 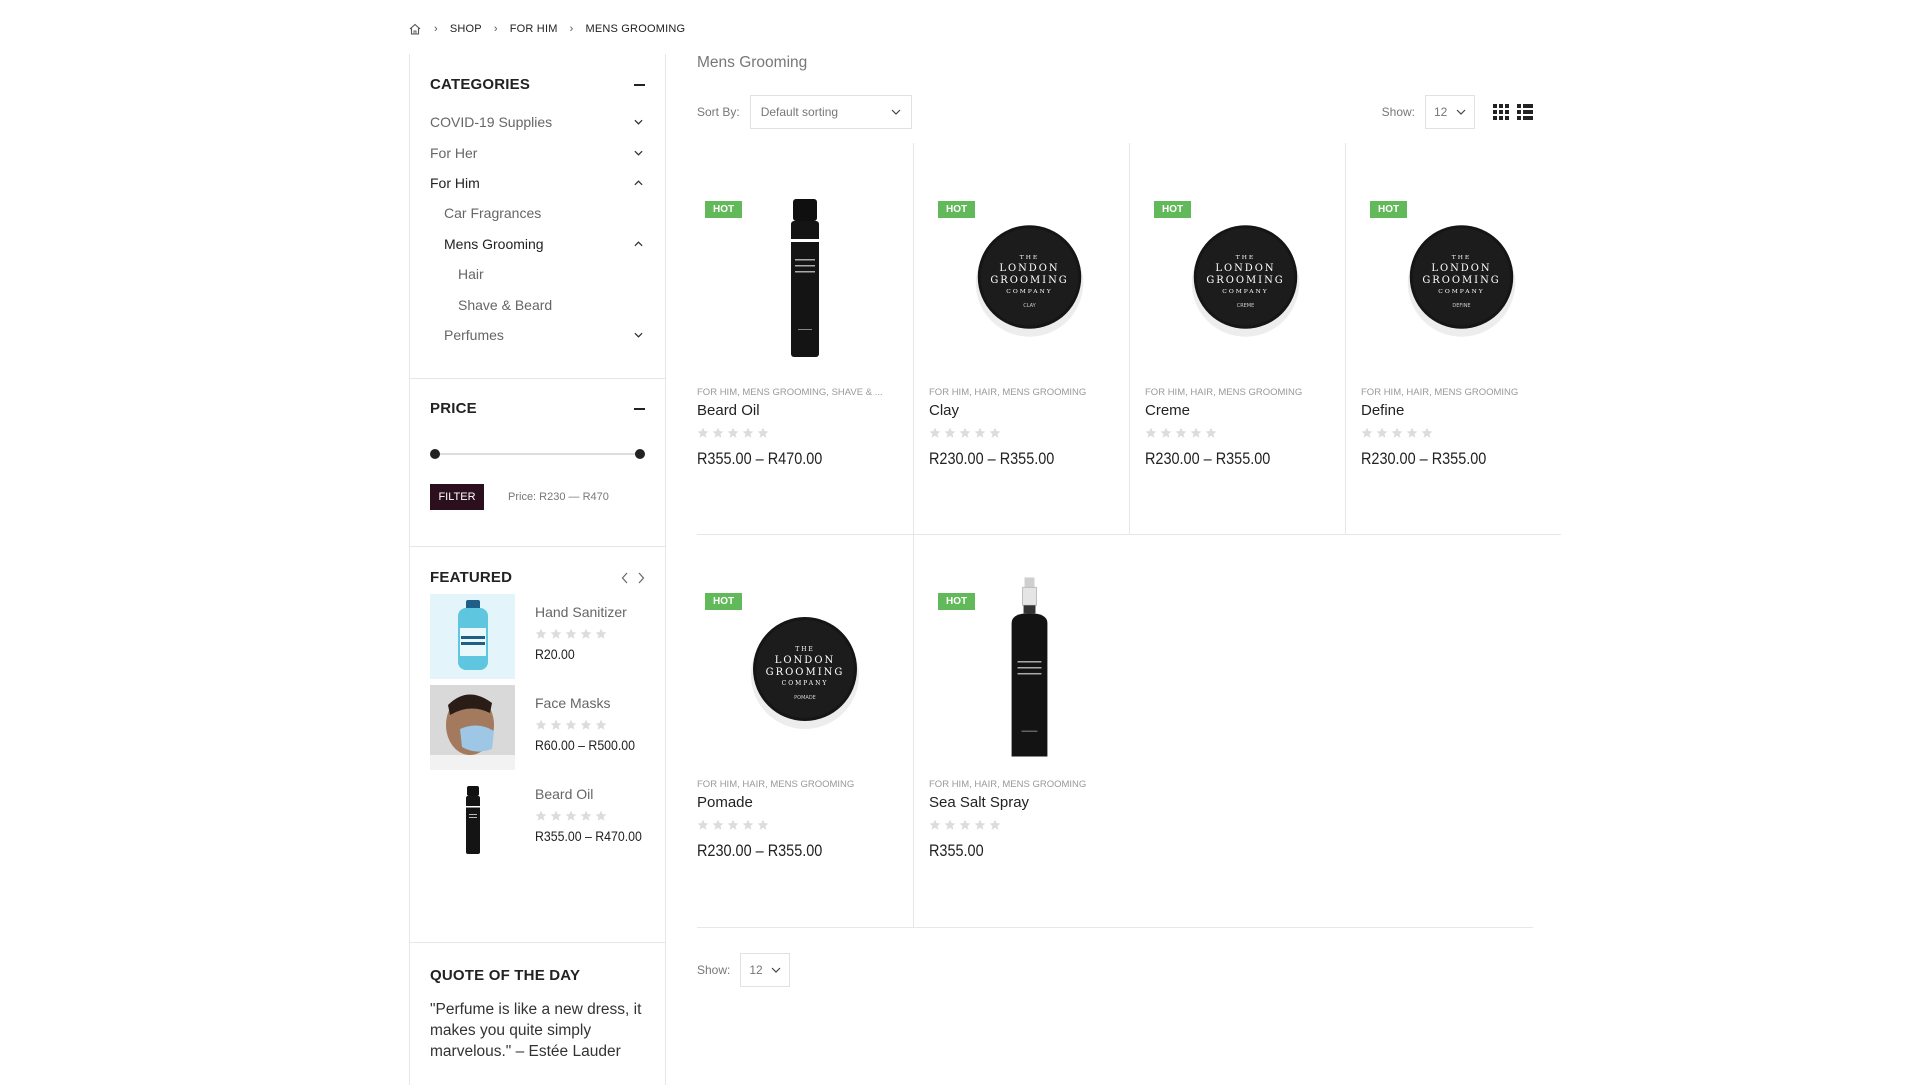 I want to click on categories-header: CATEGORIES, so click(x=537, y=84).